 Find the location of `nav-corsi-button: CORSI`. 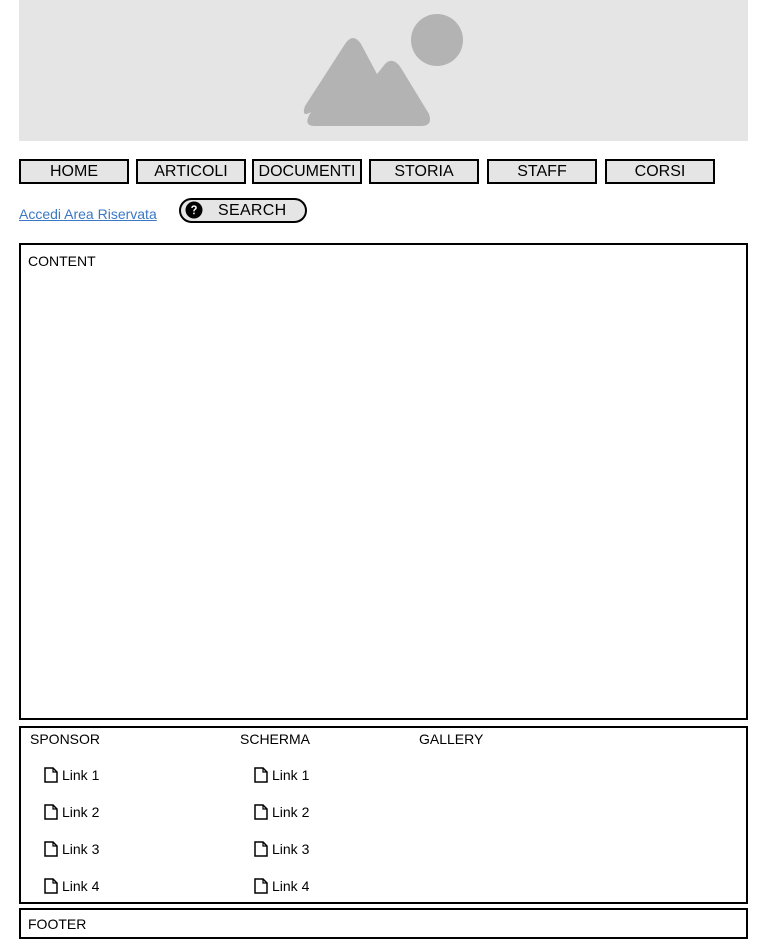

nav-corsi-button: CORSI is located at coordinates (660, 171).